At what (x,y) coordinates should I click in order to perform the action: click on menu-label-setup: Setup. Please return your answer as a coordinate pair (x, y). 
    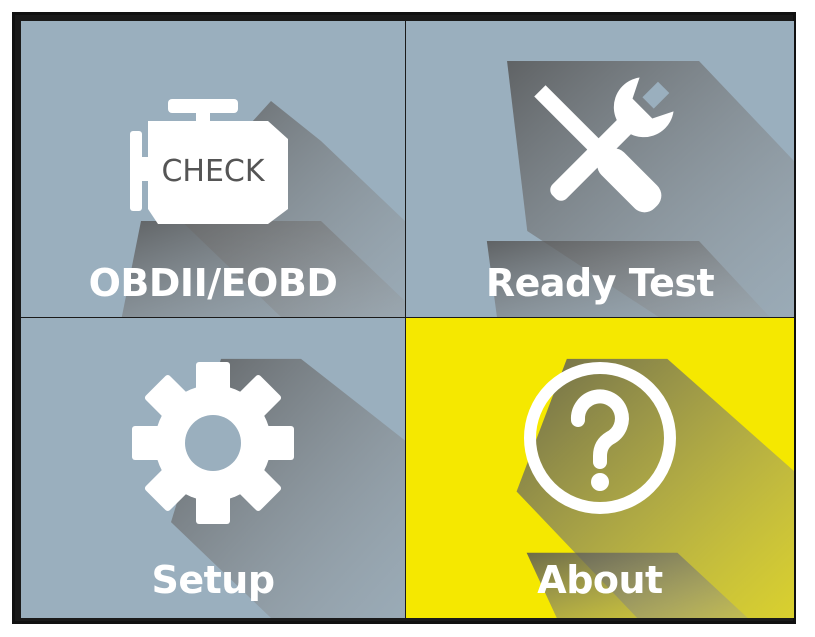
    Looking at the image, I should click on (213, 580).